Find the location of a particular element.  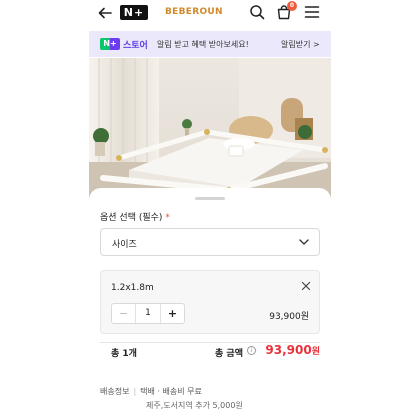

hamburger-menu-icon is located at coordinates (312, 12).